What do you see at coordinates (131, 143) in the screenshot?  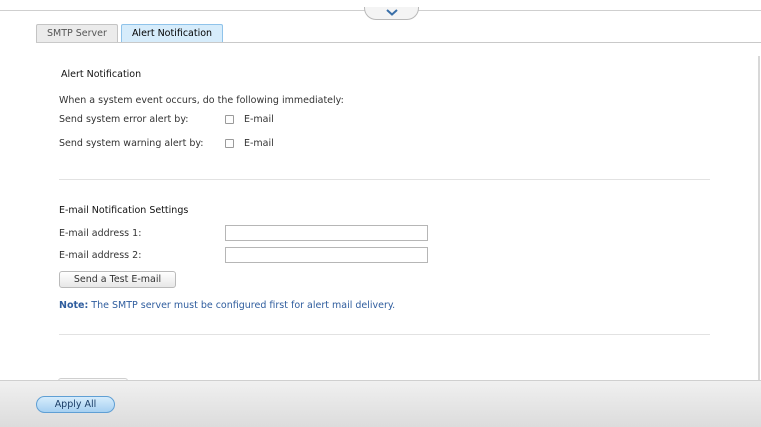 I see `warning-alert-label: Send system warning alert by:` at bounding box center [131, 143].